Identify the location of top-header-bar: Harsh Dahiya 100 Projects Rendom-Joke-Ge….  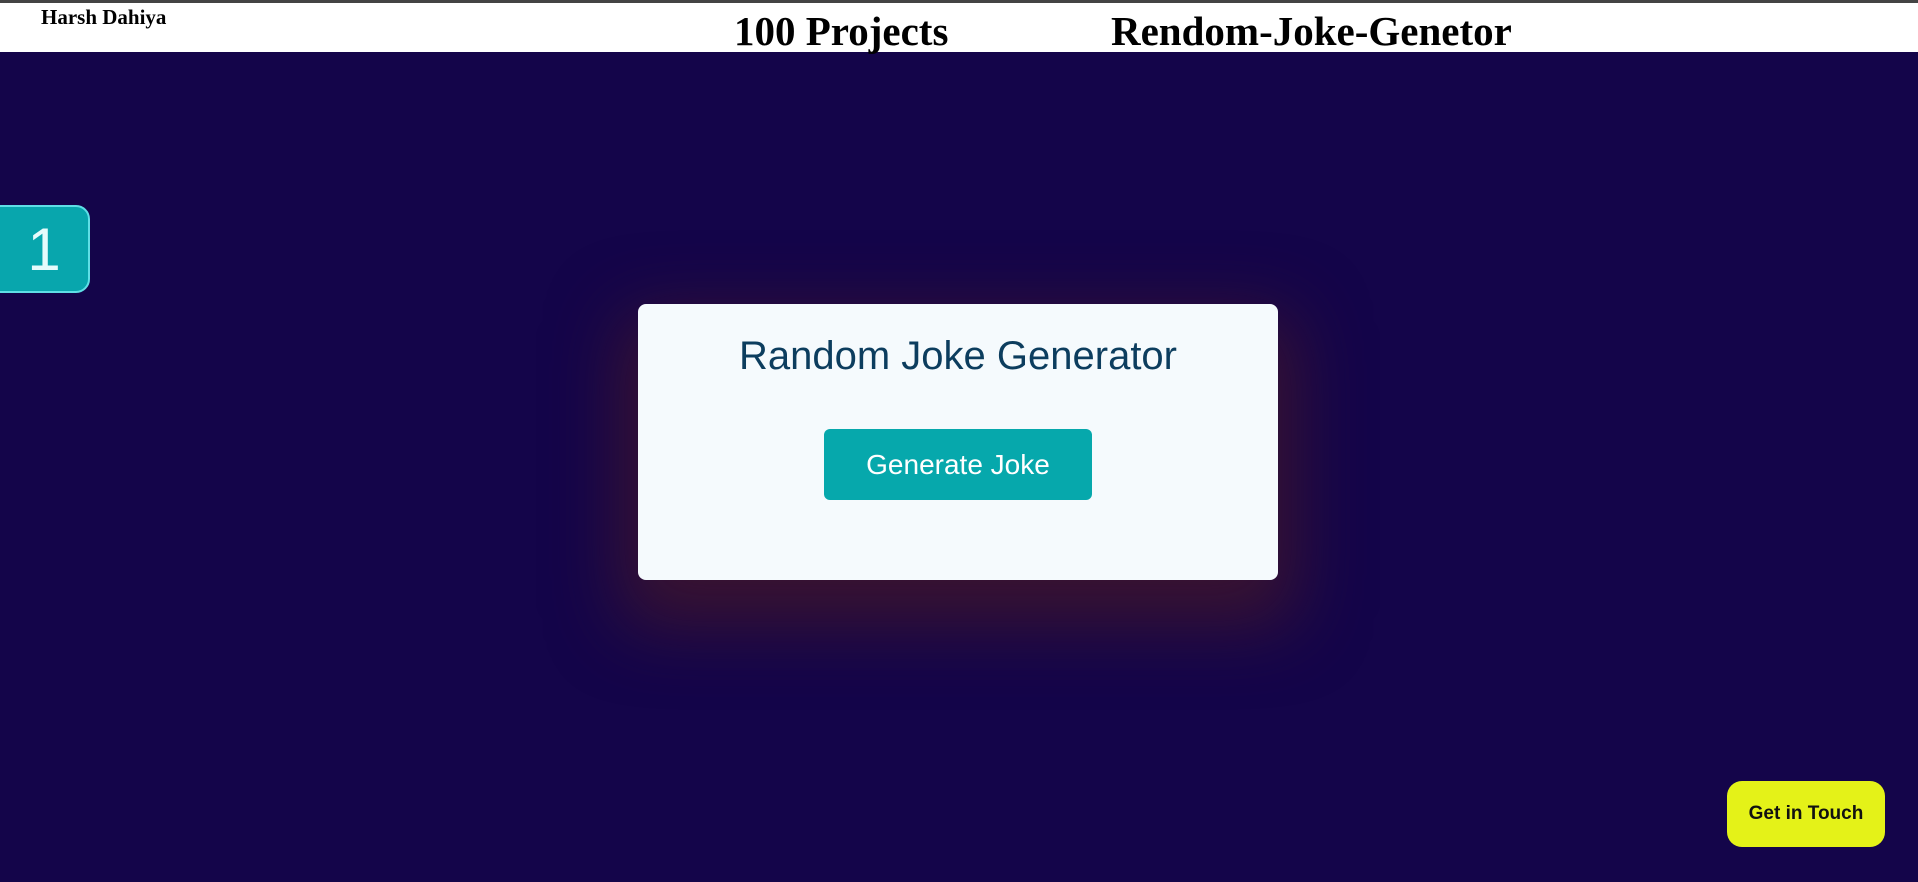
(959, 27).